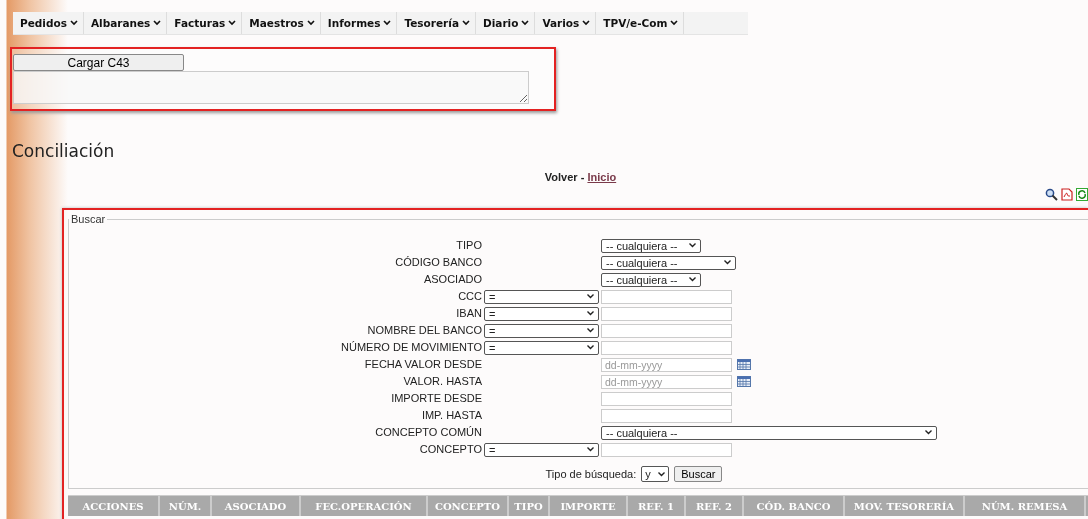 The height and width of the screenshot is (519, 1088). What do you see at coordinates (715, 506) in the screenshot?
I see `column-header: REF. 2` at bounding box center [715, 506].